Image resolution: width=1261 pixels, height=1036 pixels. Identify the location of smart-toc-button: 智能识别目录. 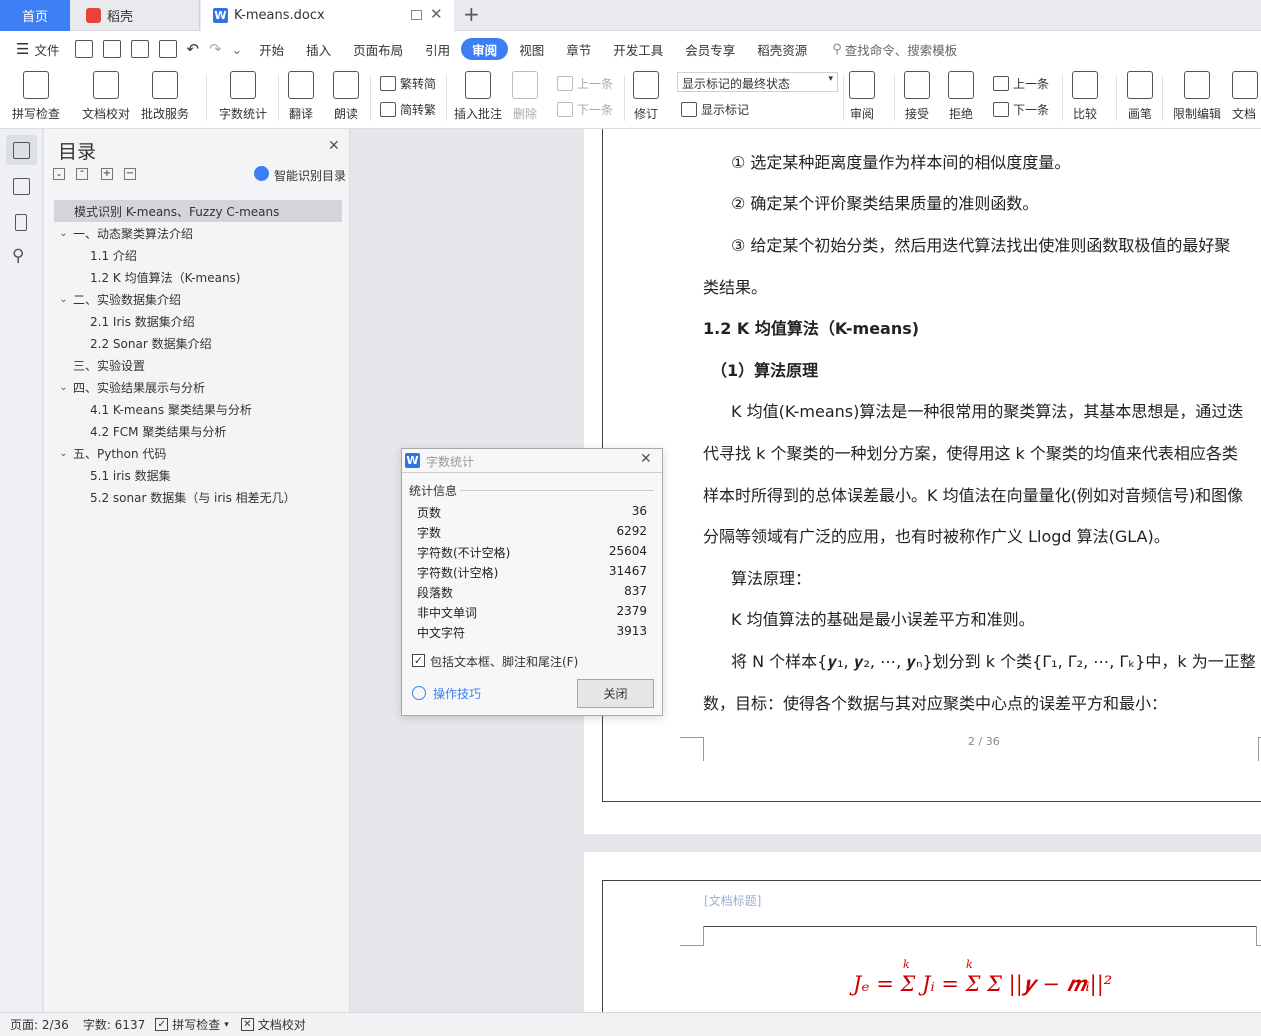
(310, 175).